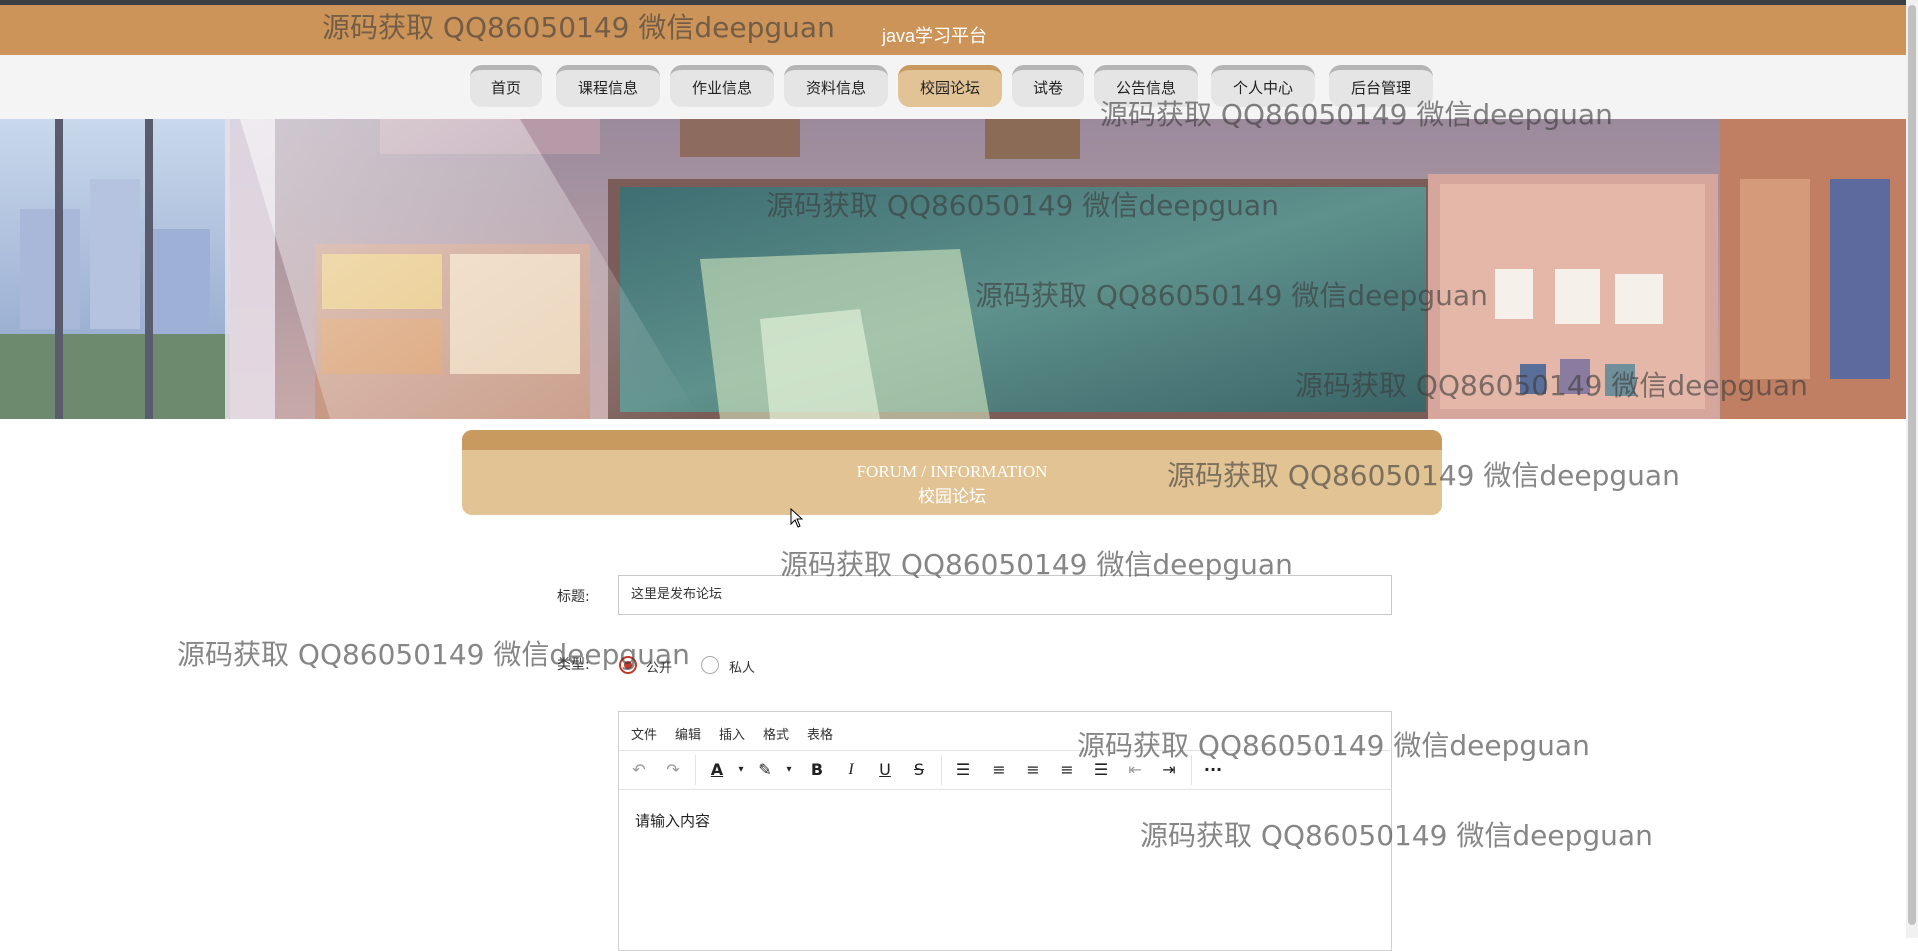 The height and width of the screenshot is (951, 1918). Describe the element at coordinates (659, 666) in the screenshot. I see `type-public-label: 公开` at that location.